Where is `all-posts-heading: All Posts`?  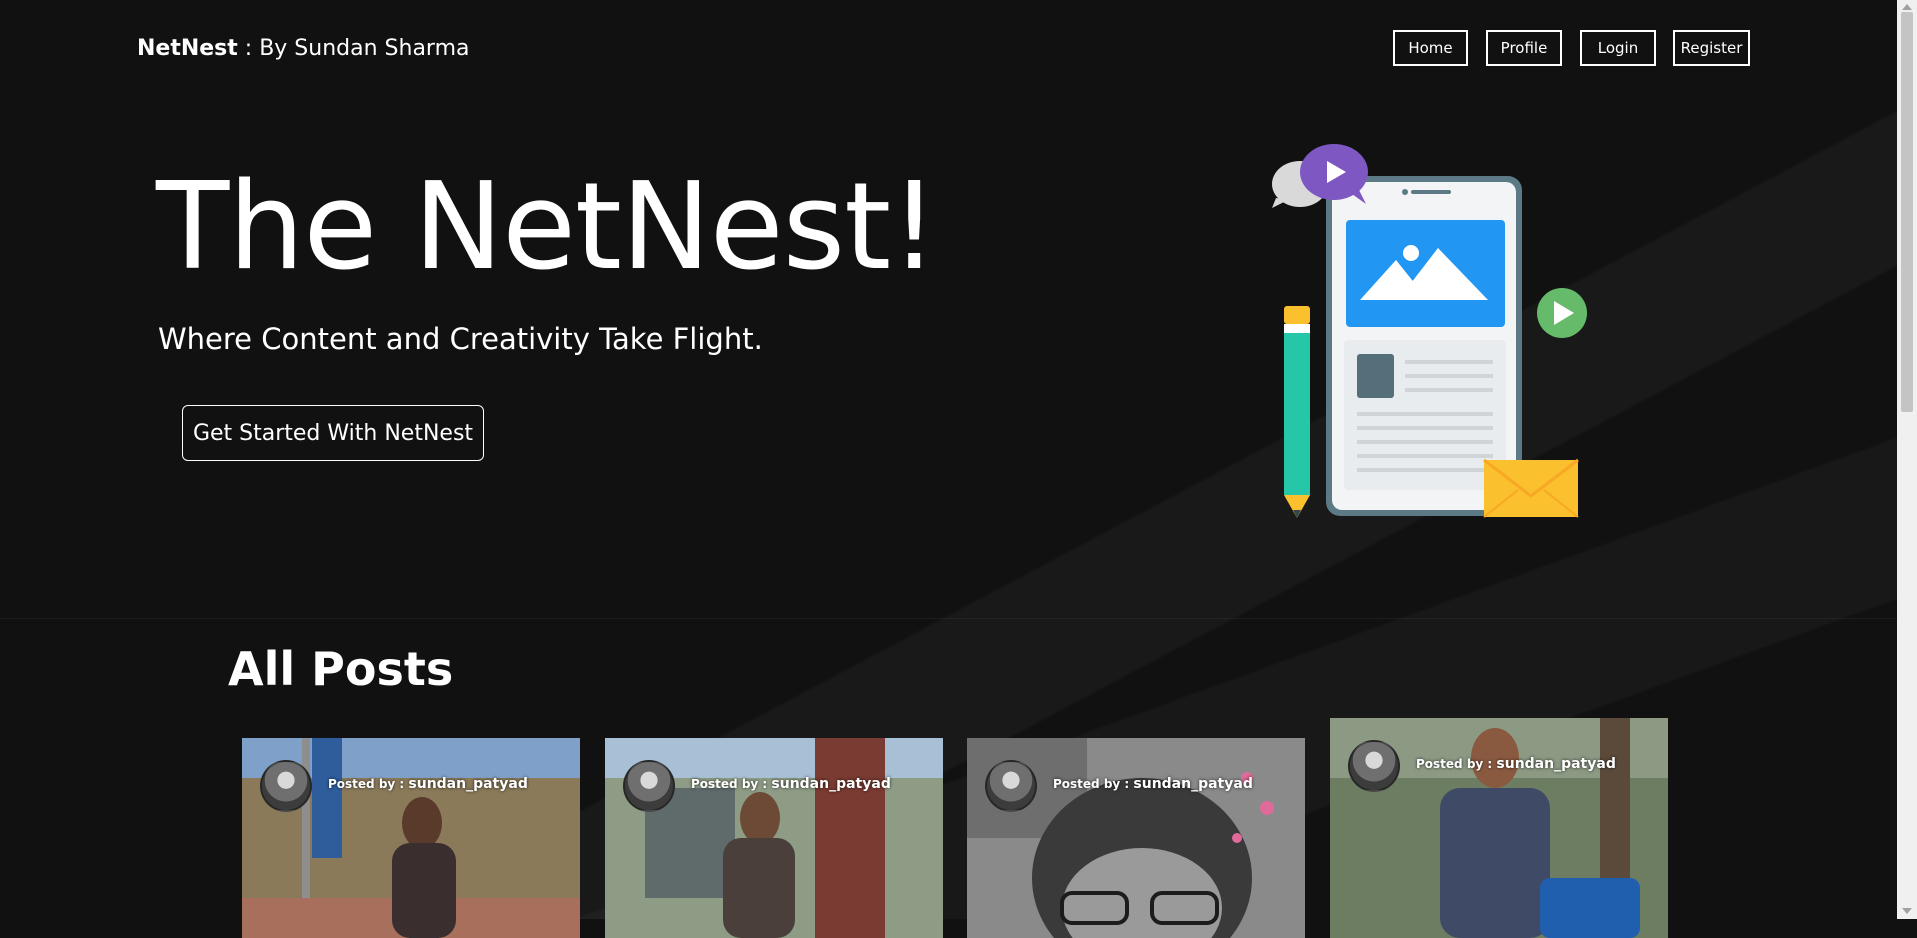
all-posts-heading: All Posts is located at coordinates (341, 669).